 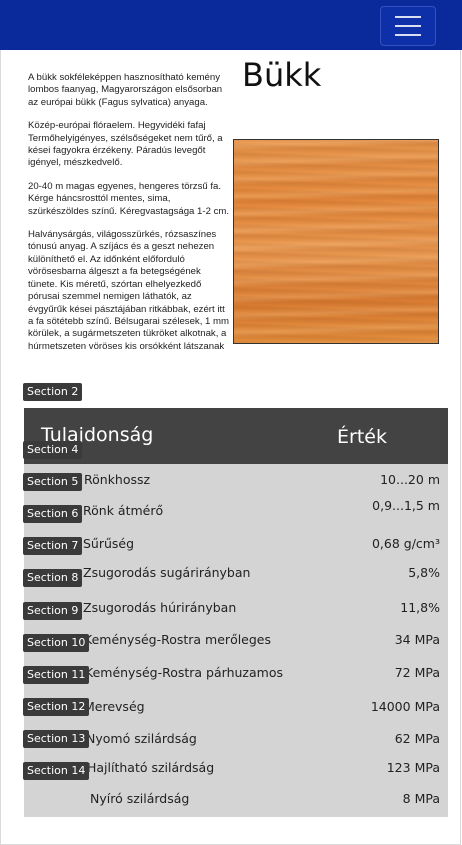 I want to click on section-label: Section 14, so click(x=56, y=771).